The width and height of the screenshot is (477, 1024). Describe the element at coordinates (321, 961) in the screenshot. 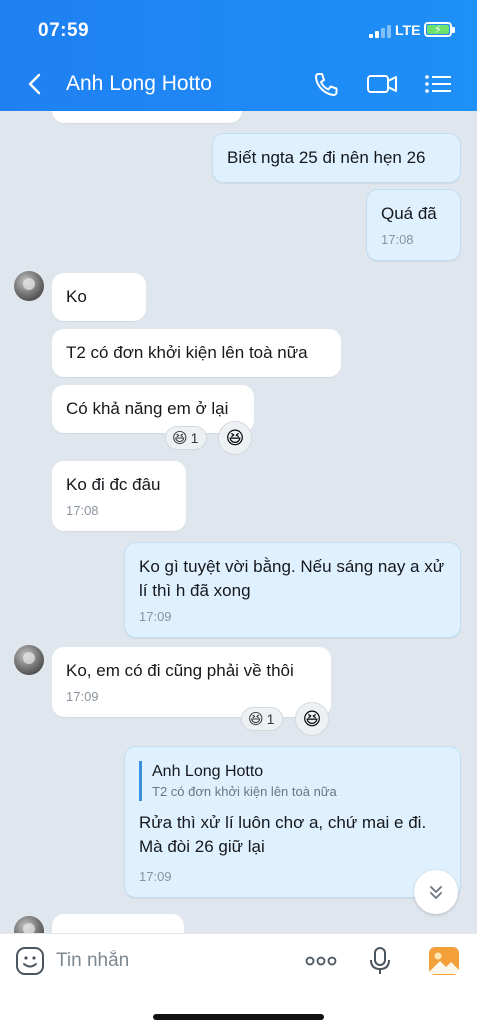

I see `more-dots-icon` at that location.